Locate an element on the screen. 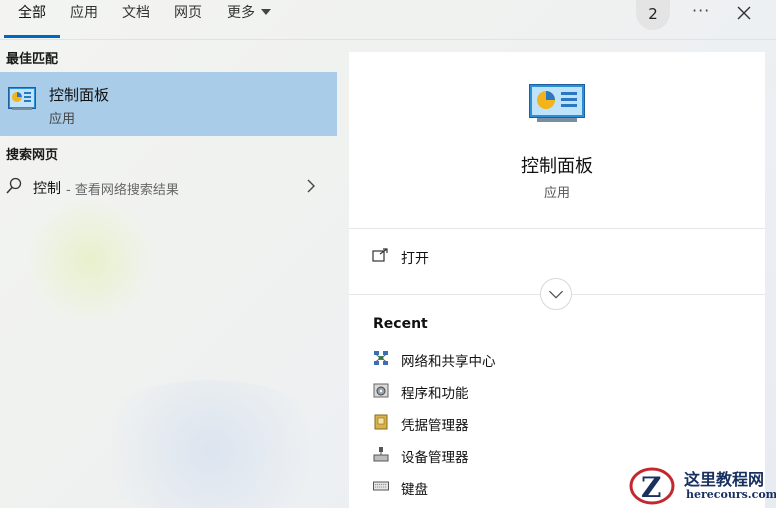 The image size is (776, 508). best-match-result: 控制面板 应用 is located at coordinates (168, 104).